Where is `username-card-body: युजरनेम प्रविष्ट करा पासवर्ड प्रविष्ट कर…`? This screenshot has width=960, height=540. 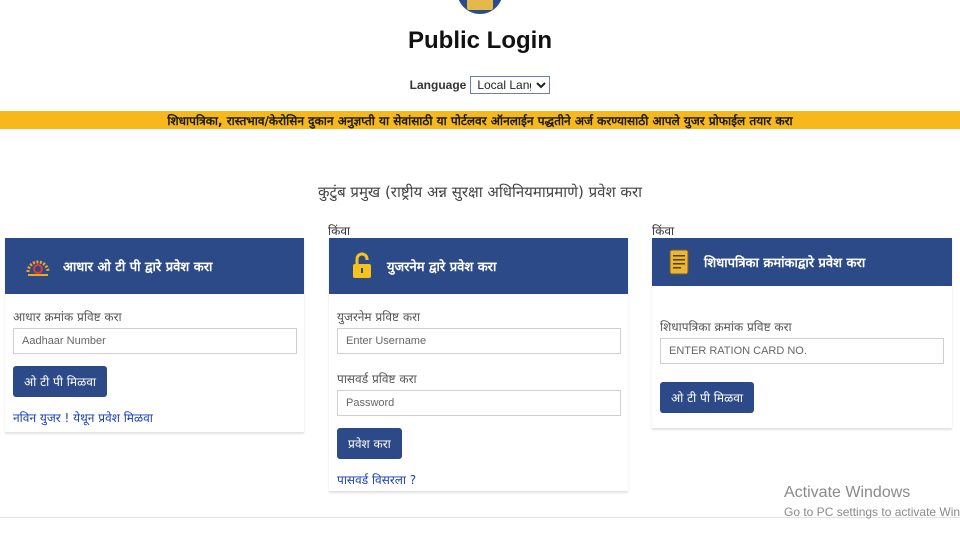
username-card-body: युजरनेम प्रविष्ट करा पासवर्ड प्रविष्ट कर… is located at coordinates (478, 397).